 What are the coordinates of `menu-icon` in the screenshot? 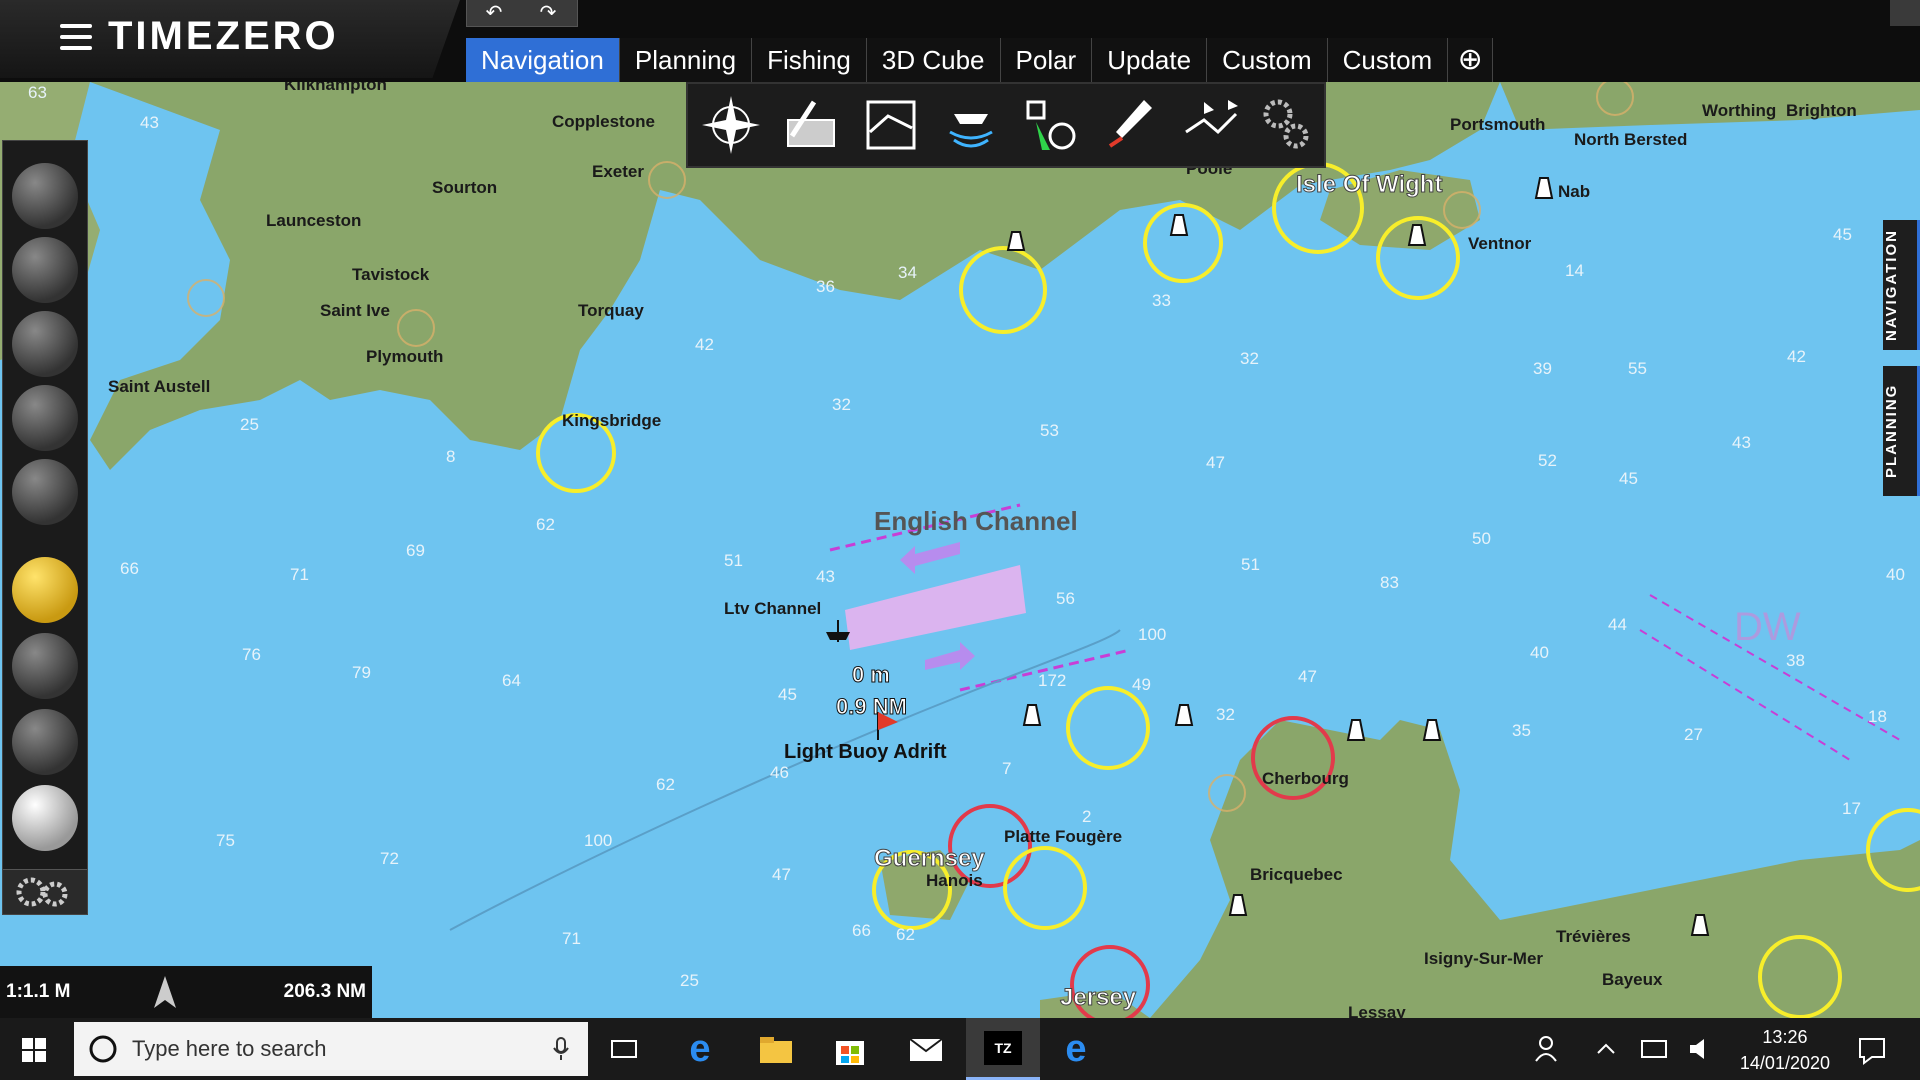 It's located at (76, 37).